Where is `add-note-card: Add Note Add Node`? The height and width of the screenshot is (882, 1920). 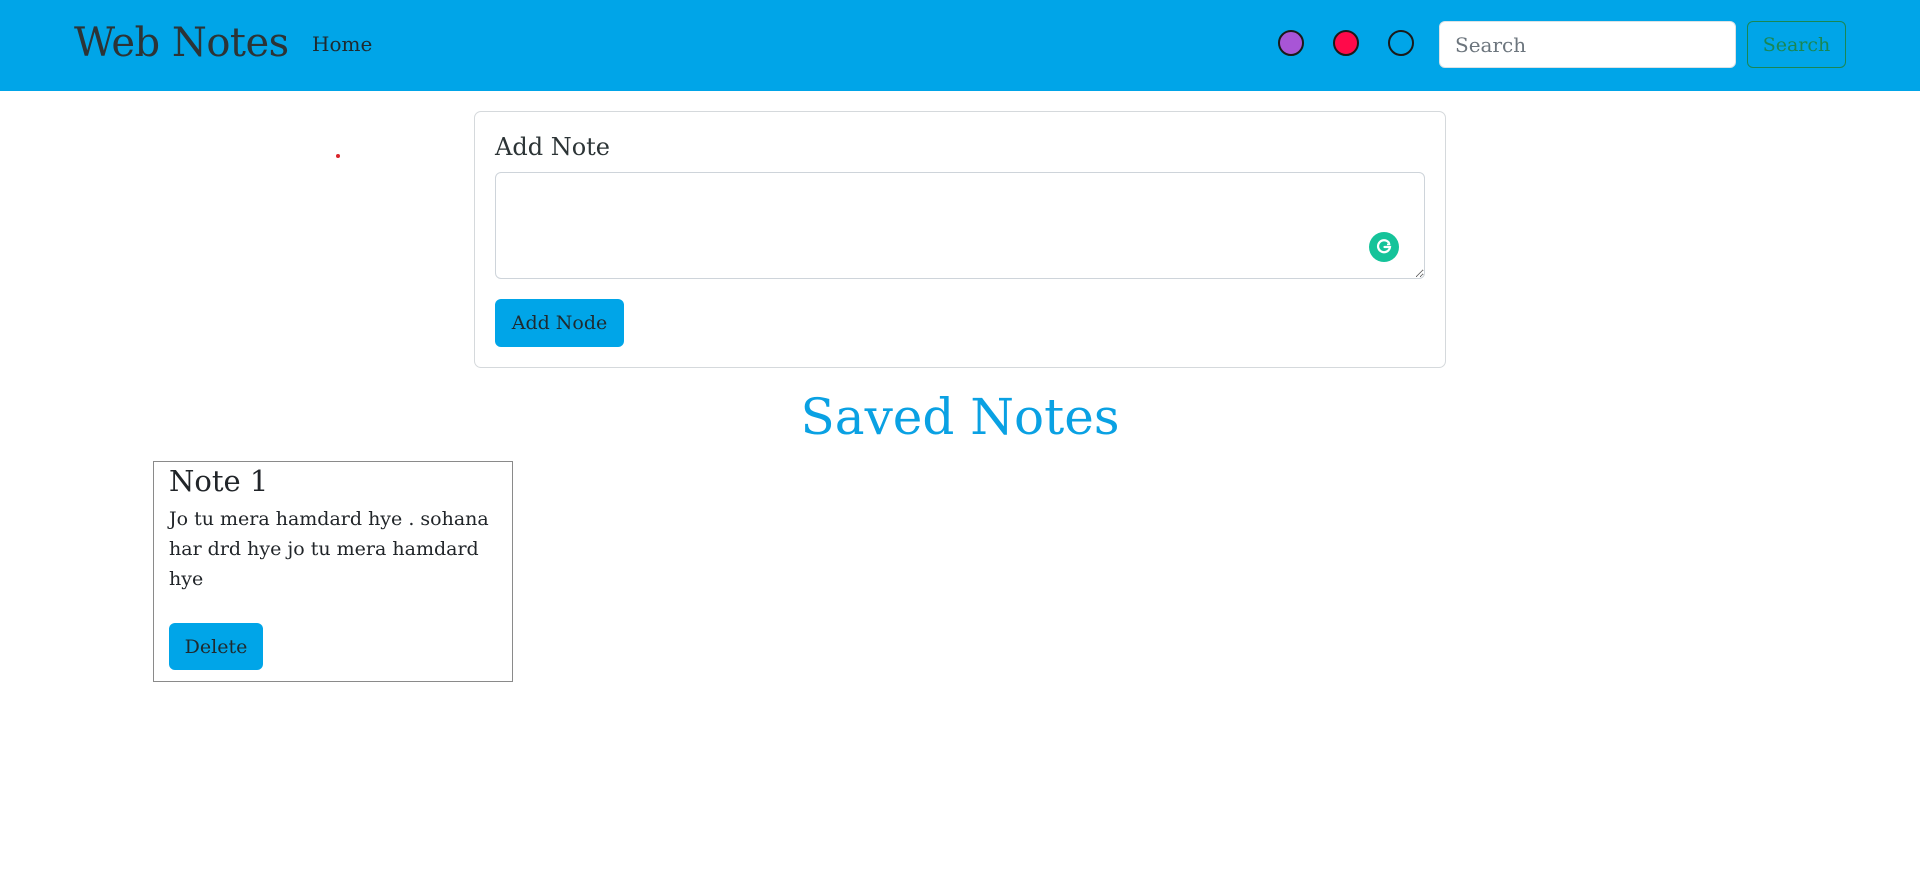
add-note-card: Add Note Add Node is located at coordinates (960, 239).